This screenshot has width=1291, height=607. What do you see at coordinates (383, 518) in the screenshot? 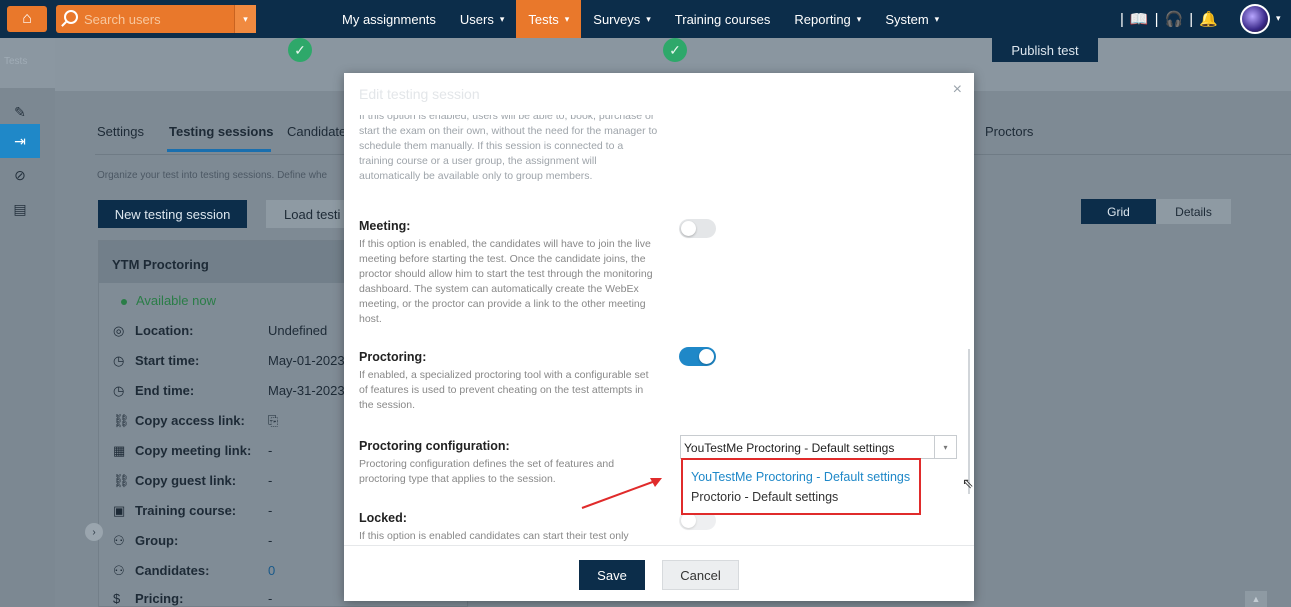
I see `locked-title: Locked:` at bounding box center [383, 518].